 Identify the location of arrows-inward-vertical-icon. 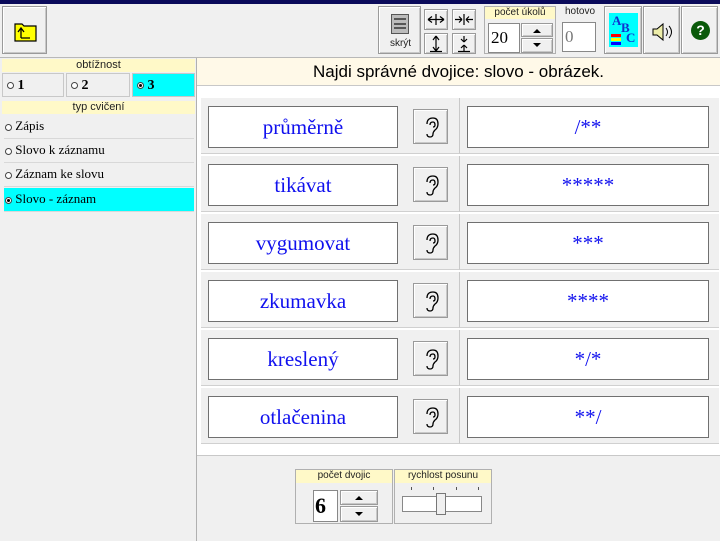
(464, 44).